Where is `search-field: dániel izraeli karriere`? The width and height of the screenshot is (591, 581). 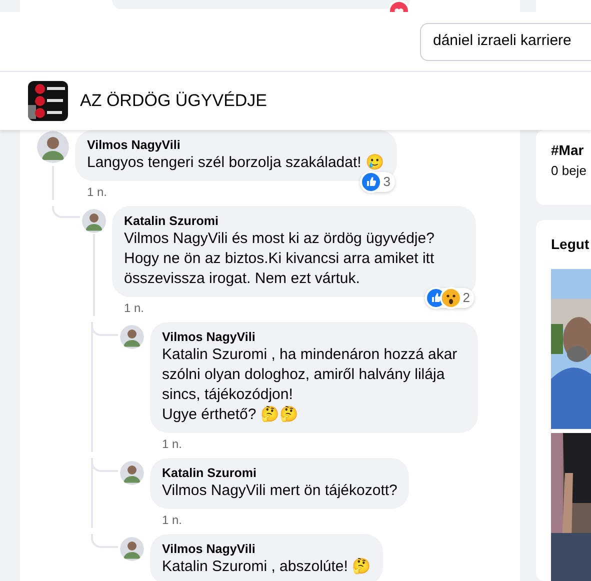
search-field: dániel izraeli karriere is located at coordinates (505, 41).